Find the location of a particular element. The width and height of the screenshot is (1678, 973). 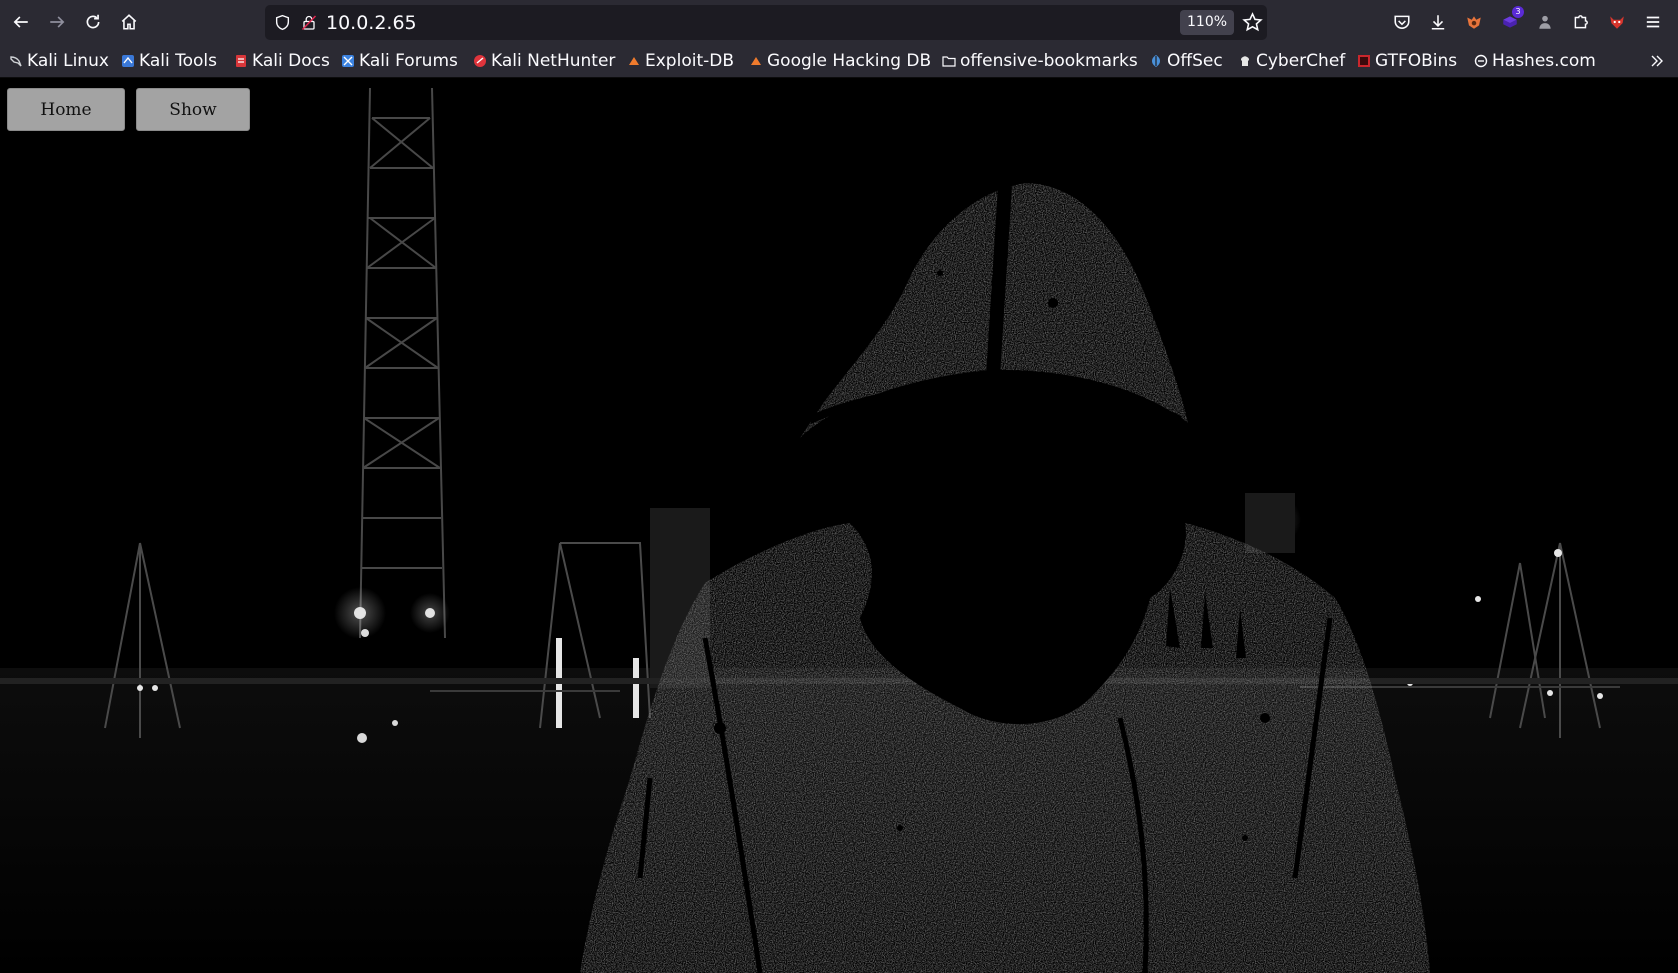

extensions-button is located at coordinates (1581, 22).